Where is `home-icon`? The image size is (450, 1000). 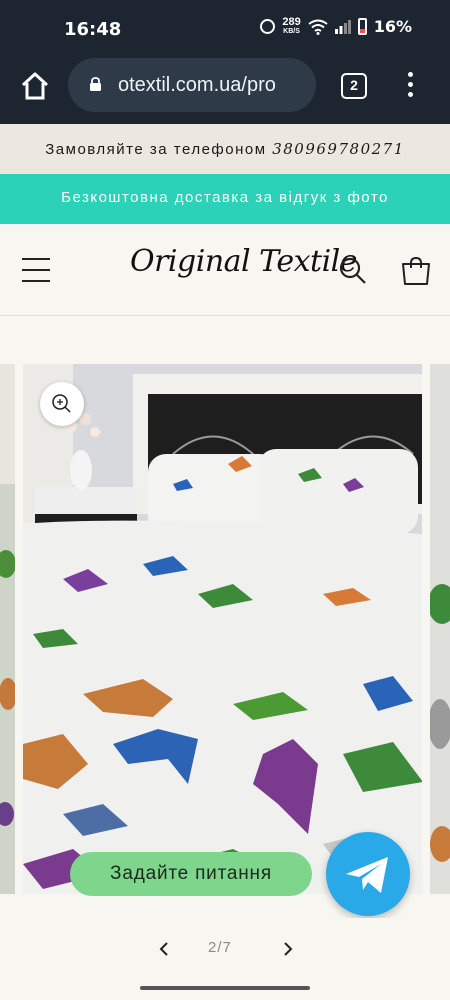
home-icon is located at coordinates (35, 86).